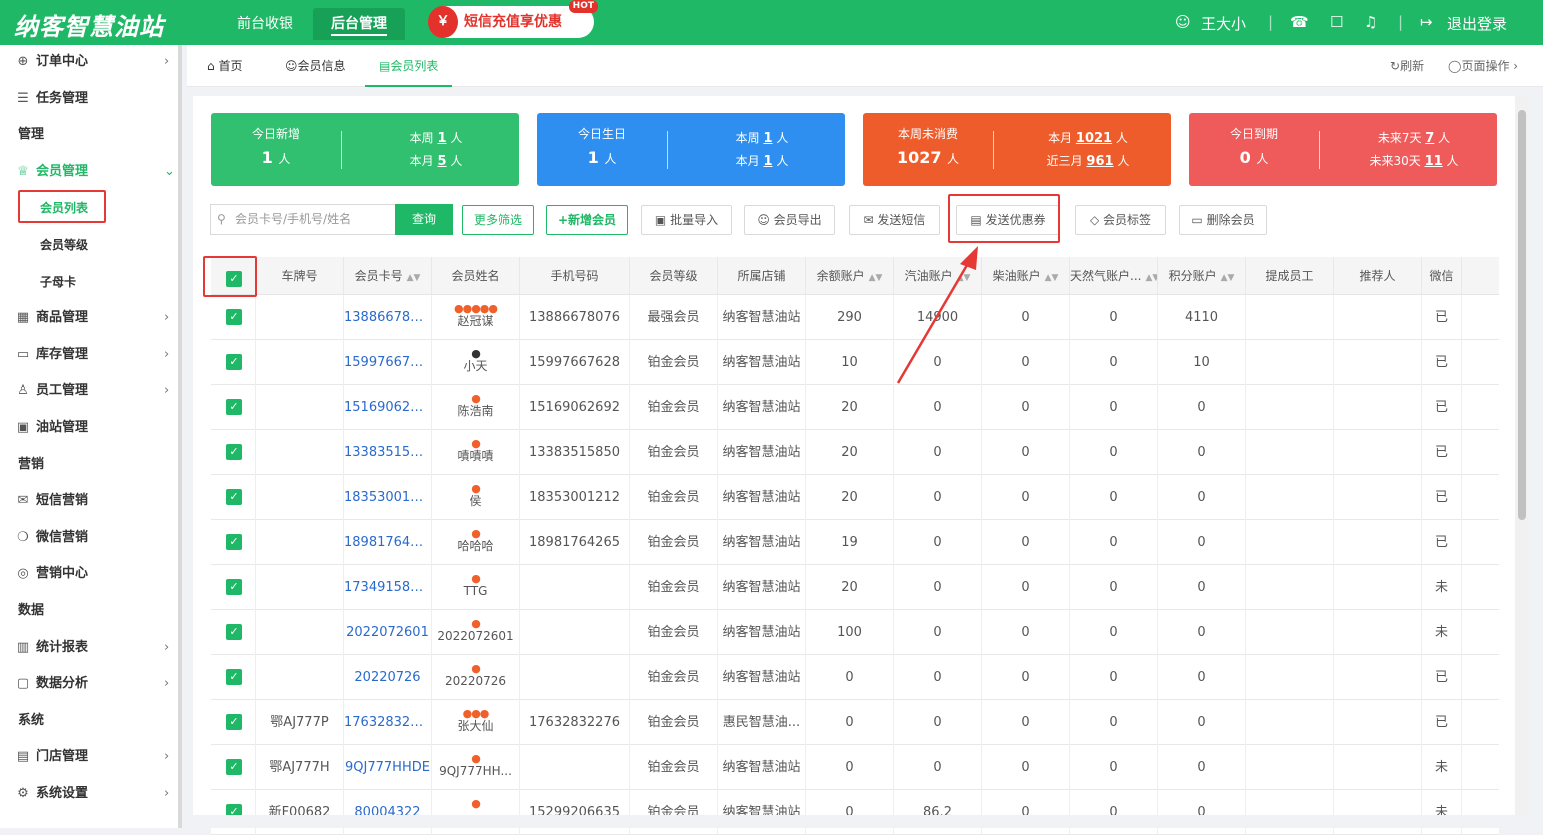  I want to click on logout-button: 退出登录, so click(1477, 23).